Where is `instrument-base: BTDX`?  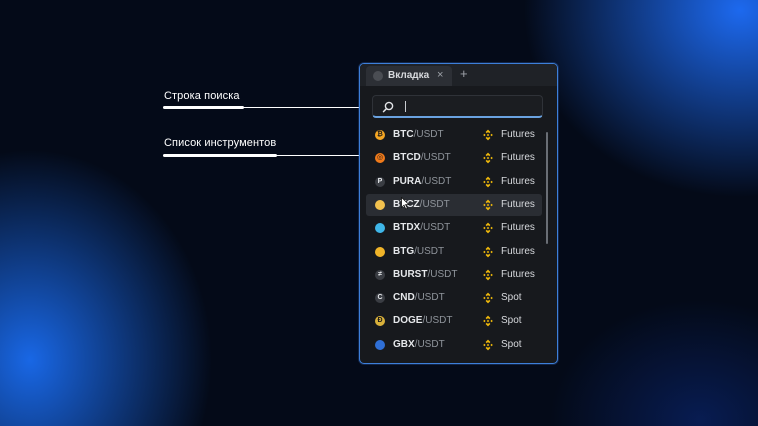 instrument-base: BTDX is located at coordinates (407, 228).